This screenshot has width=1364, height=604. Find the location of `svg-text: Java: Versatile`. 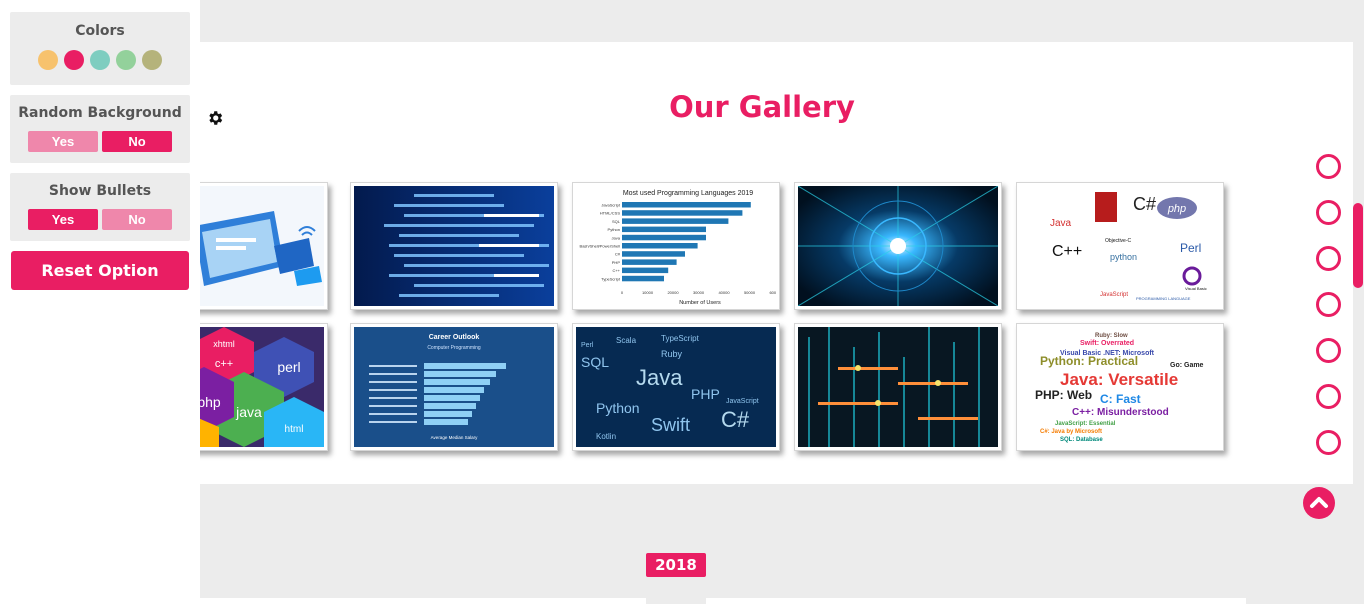

svg-text: Java: Versatile is located at coordinates (1119, 379).